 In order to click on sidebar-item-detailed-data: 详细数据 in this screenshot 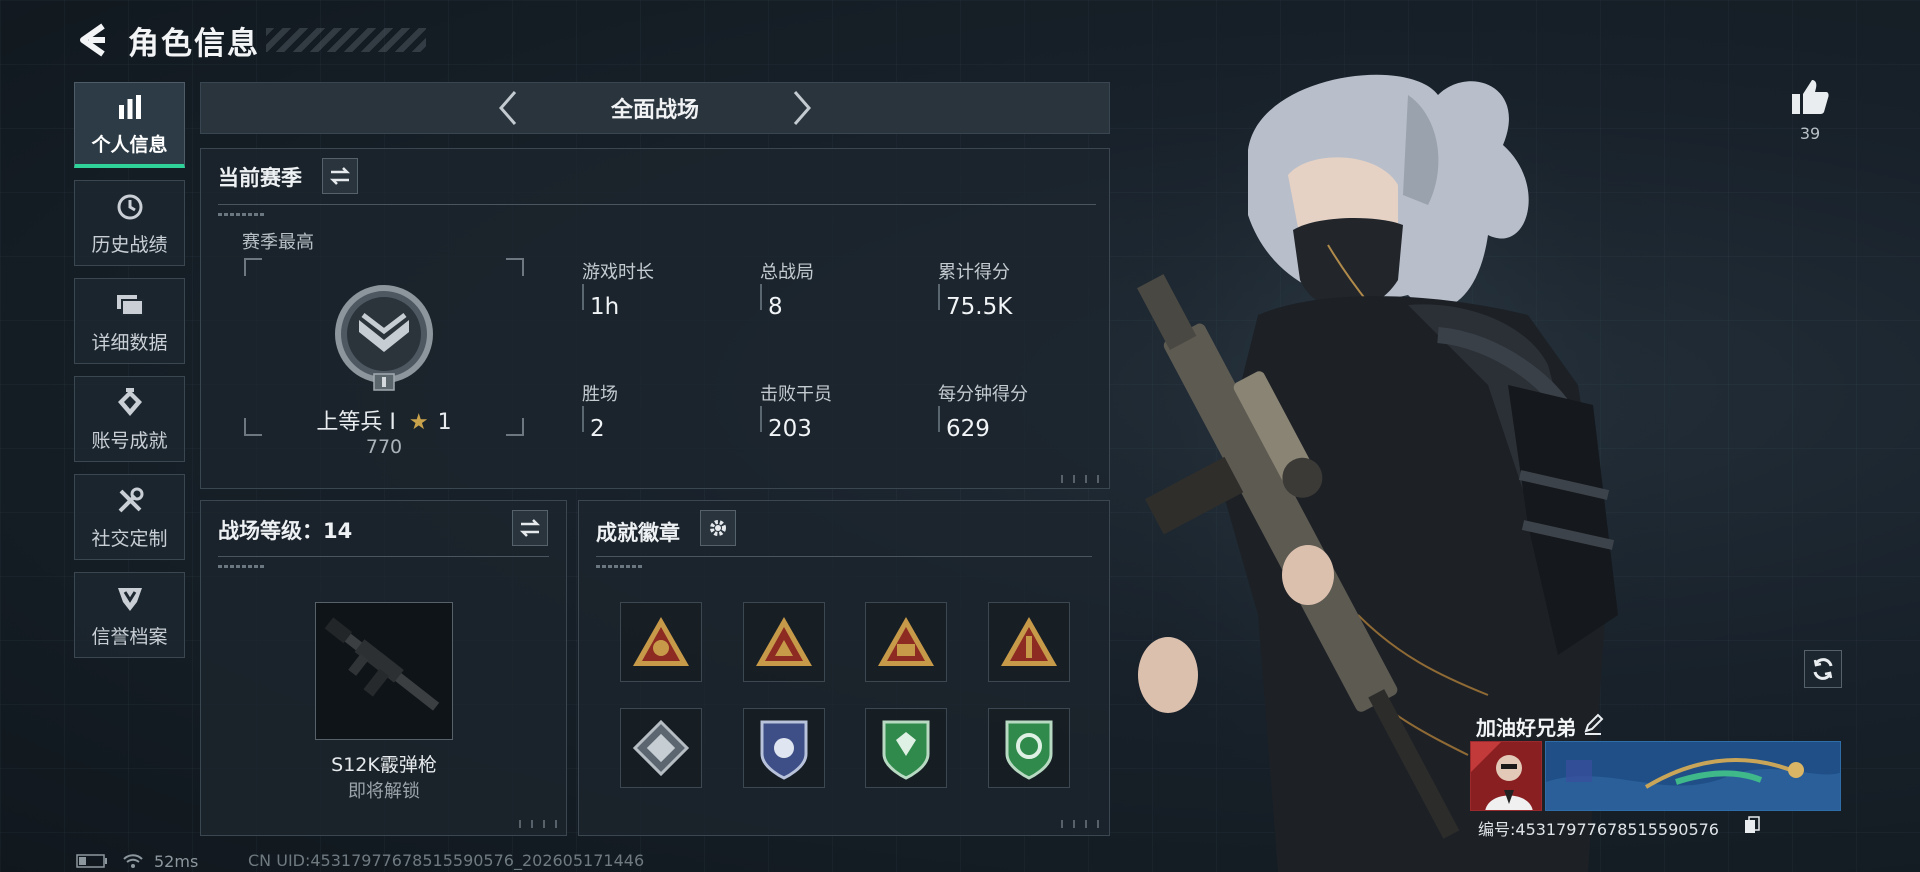, I will do `click(129, 321)`.